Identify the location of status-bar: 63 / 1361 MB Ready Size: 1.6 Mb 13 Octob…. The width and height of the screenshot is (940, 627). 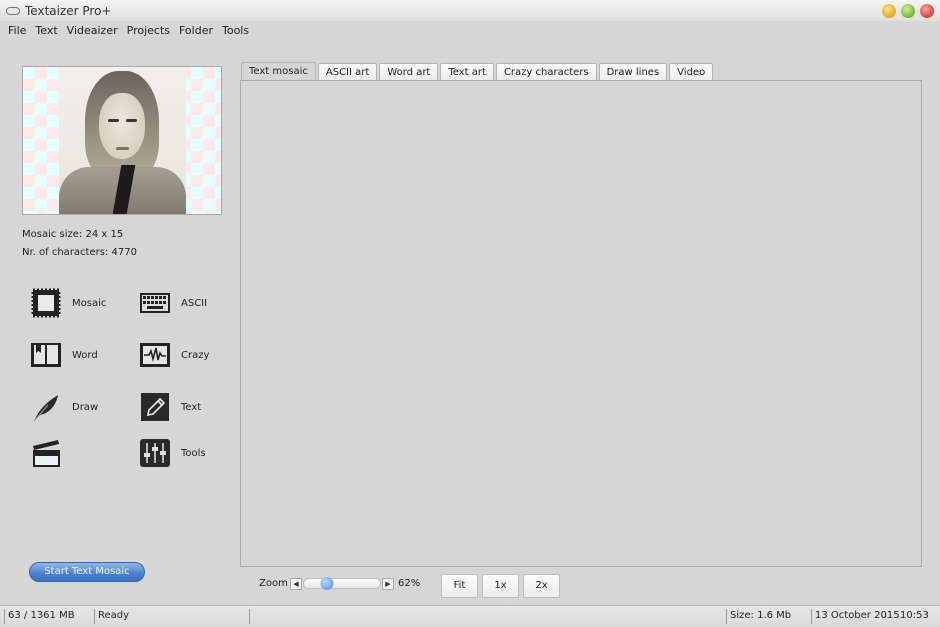
(470, 616).